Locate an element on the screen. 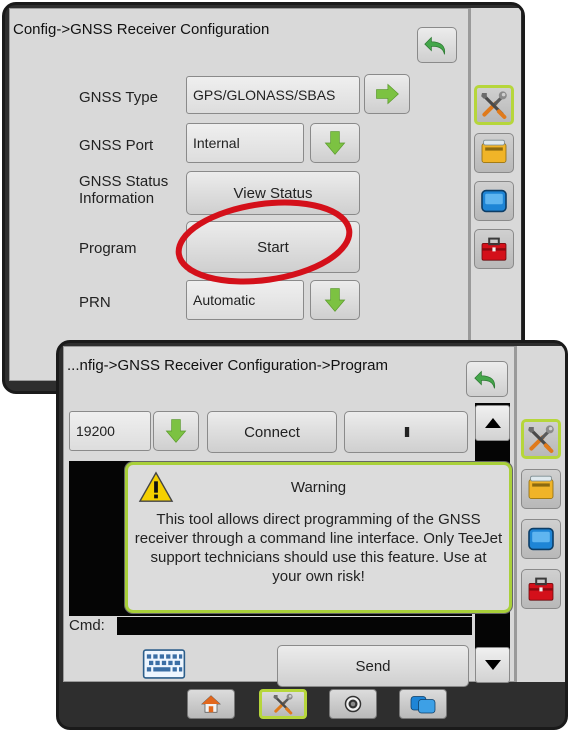  keyboard-icon is located at coordinates (164, 664).